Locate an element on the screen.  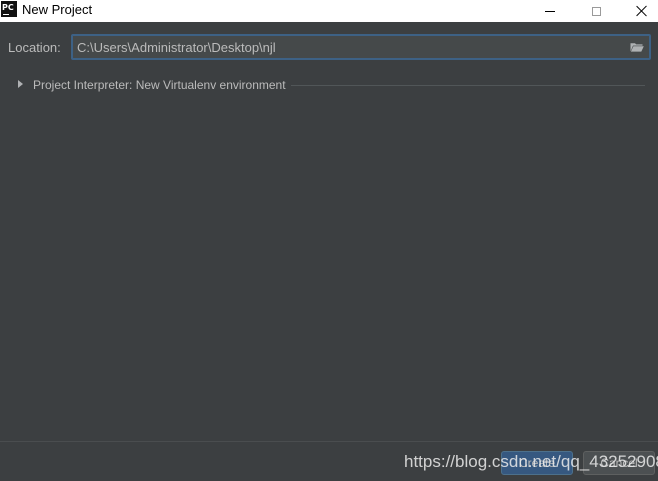
location-input is located at coordinates (347, 47).